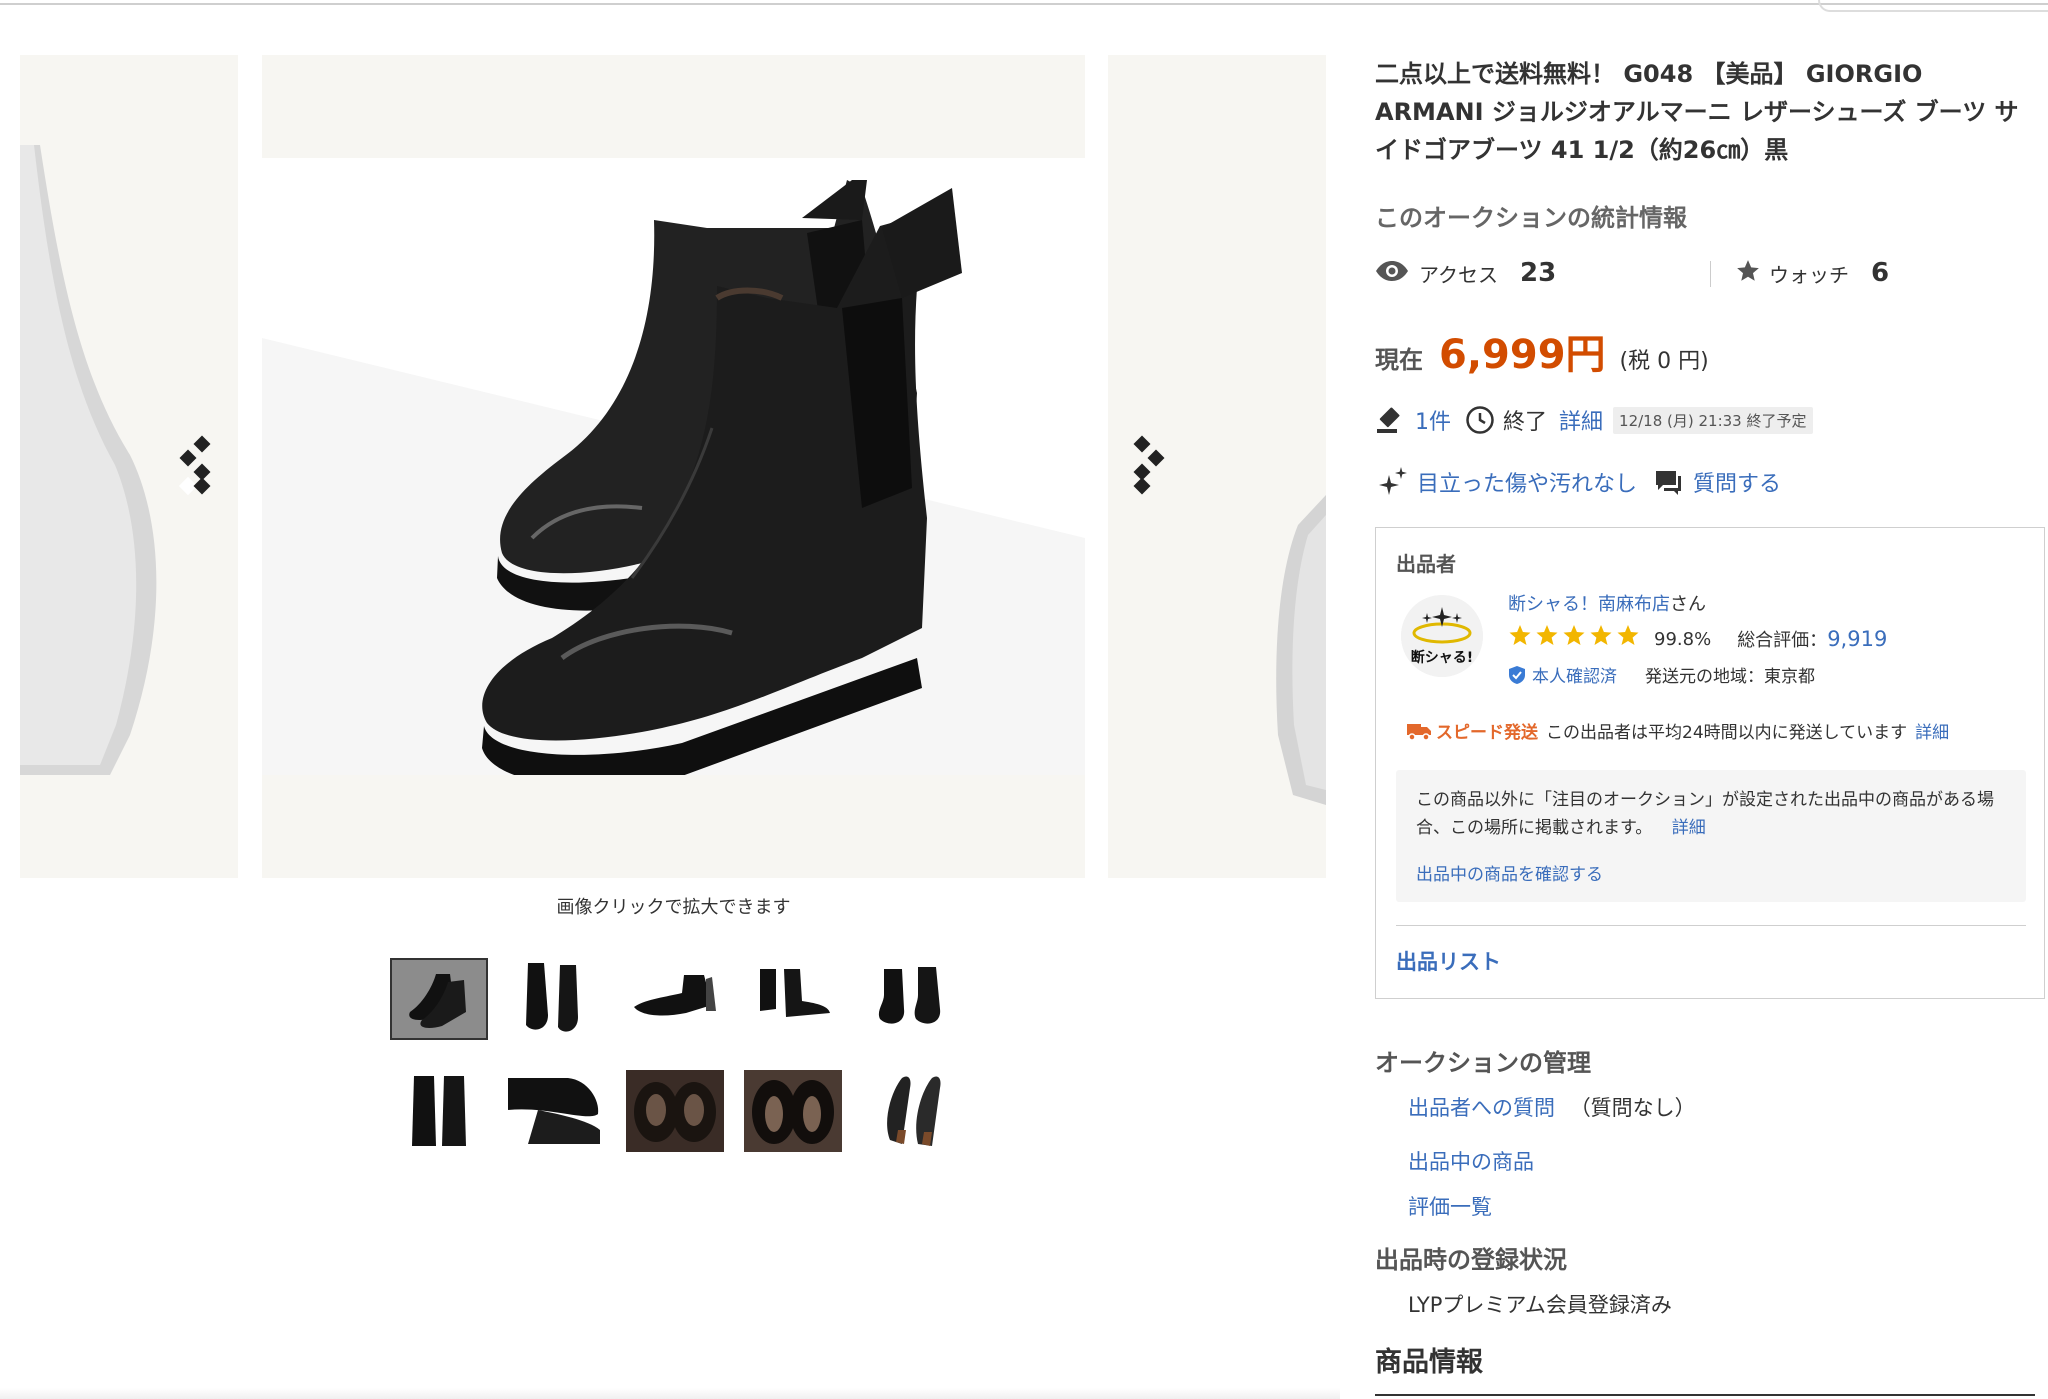  I want to click on question-row: 出品者への質問 （質問なし）, so click(1552, 1107).